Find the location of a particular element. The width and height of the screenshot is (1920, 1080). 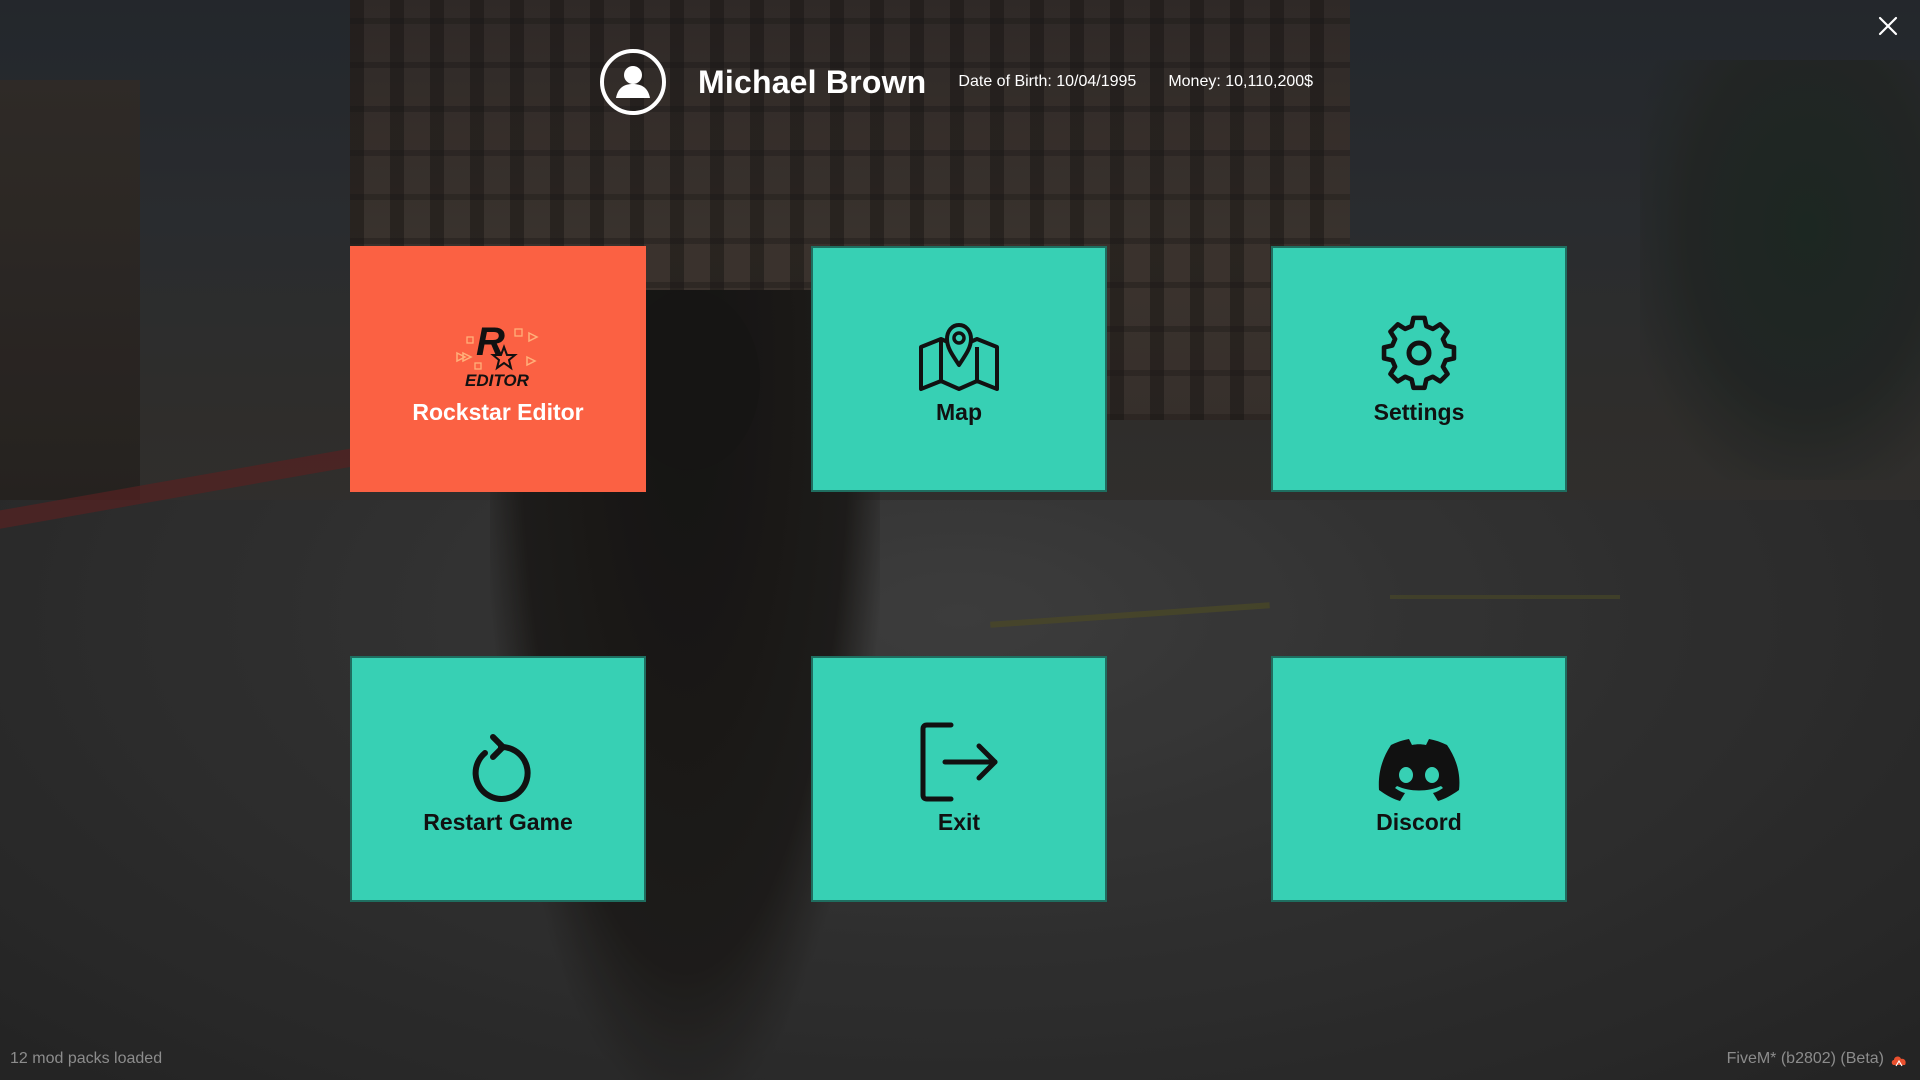

svg-text: EDITOR is located at coordinates (497, 380).